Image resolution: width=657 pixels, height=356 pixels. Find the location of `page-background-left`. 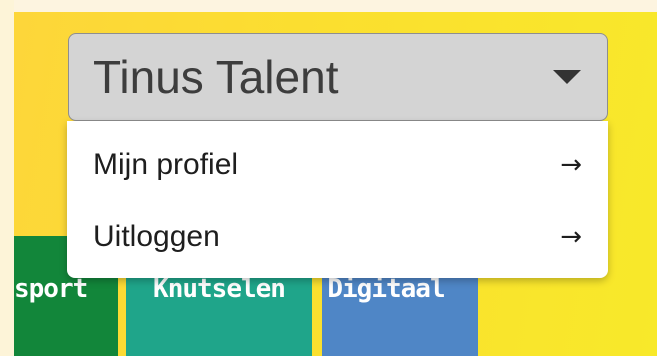

page-background-left is located at coordinates (7, 178).